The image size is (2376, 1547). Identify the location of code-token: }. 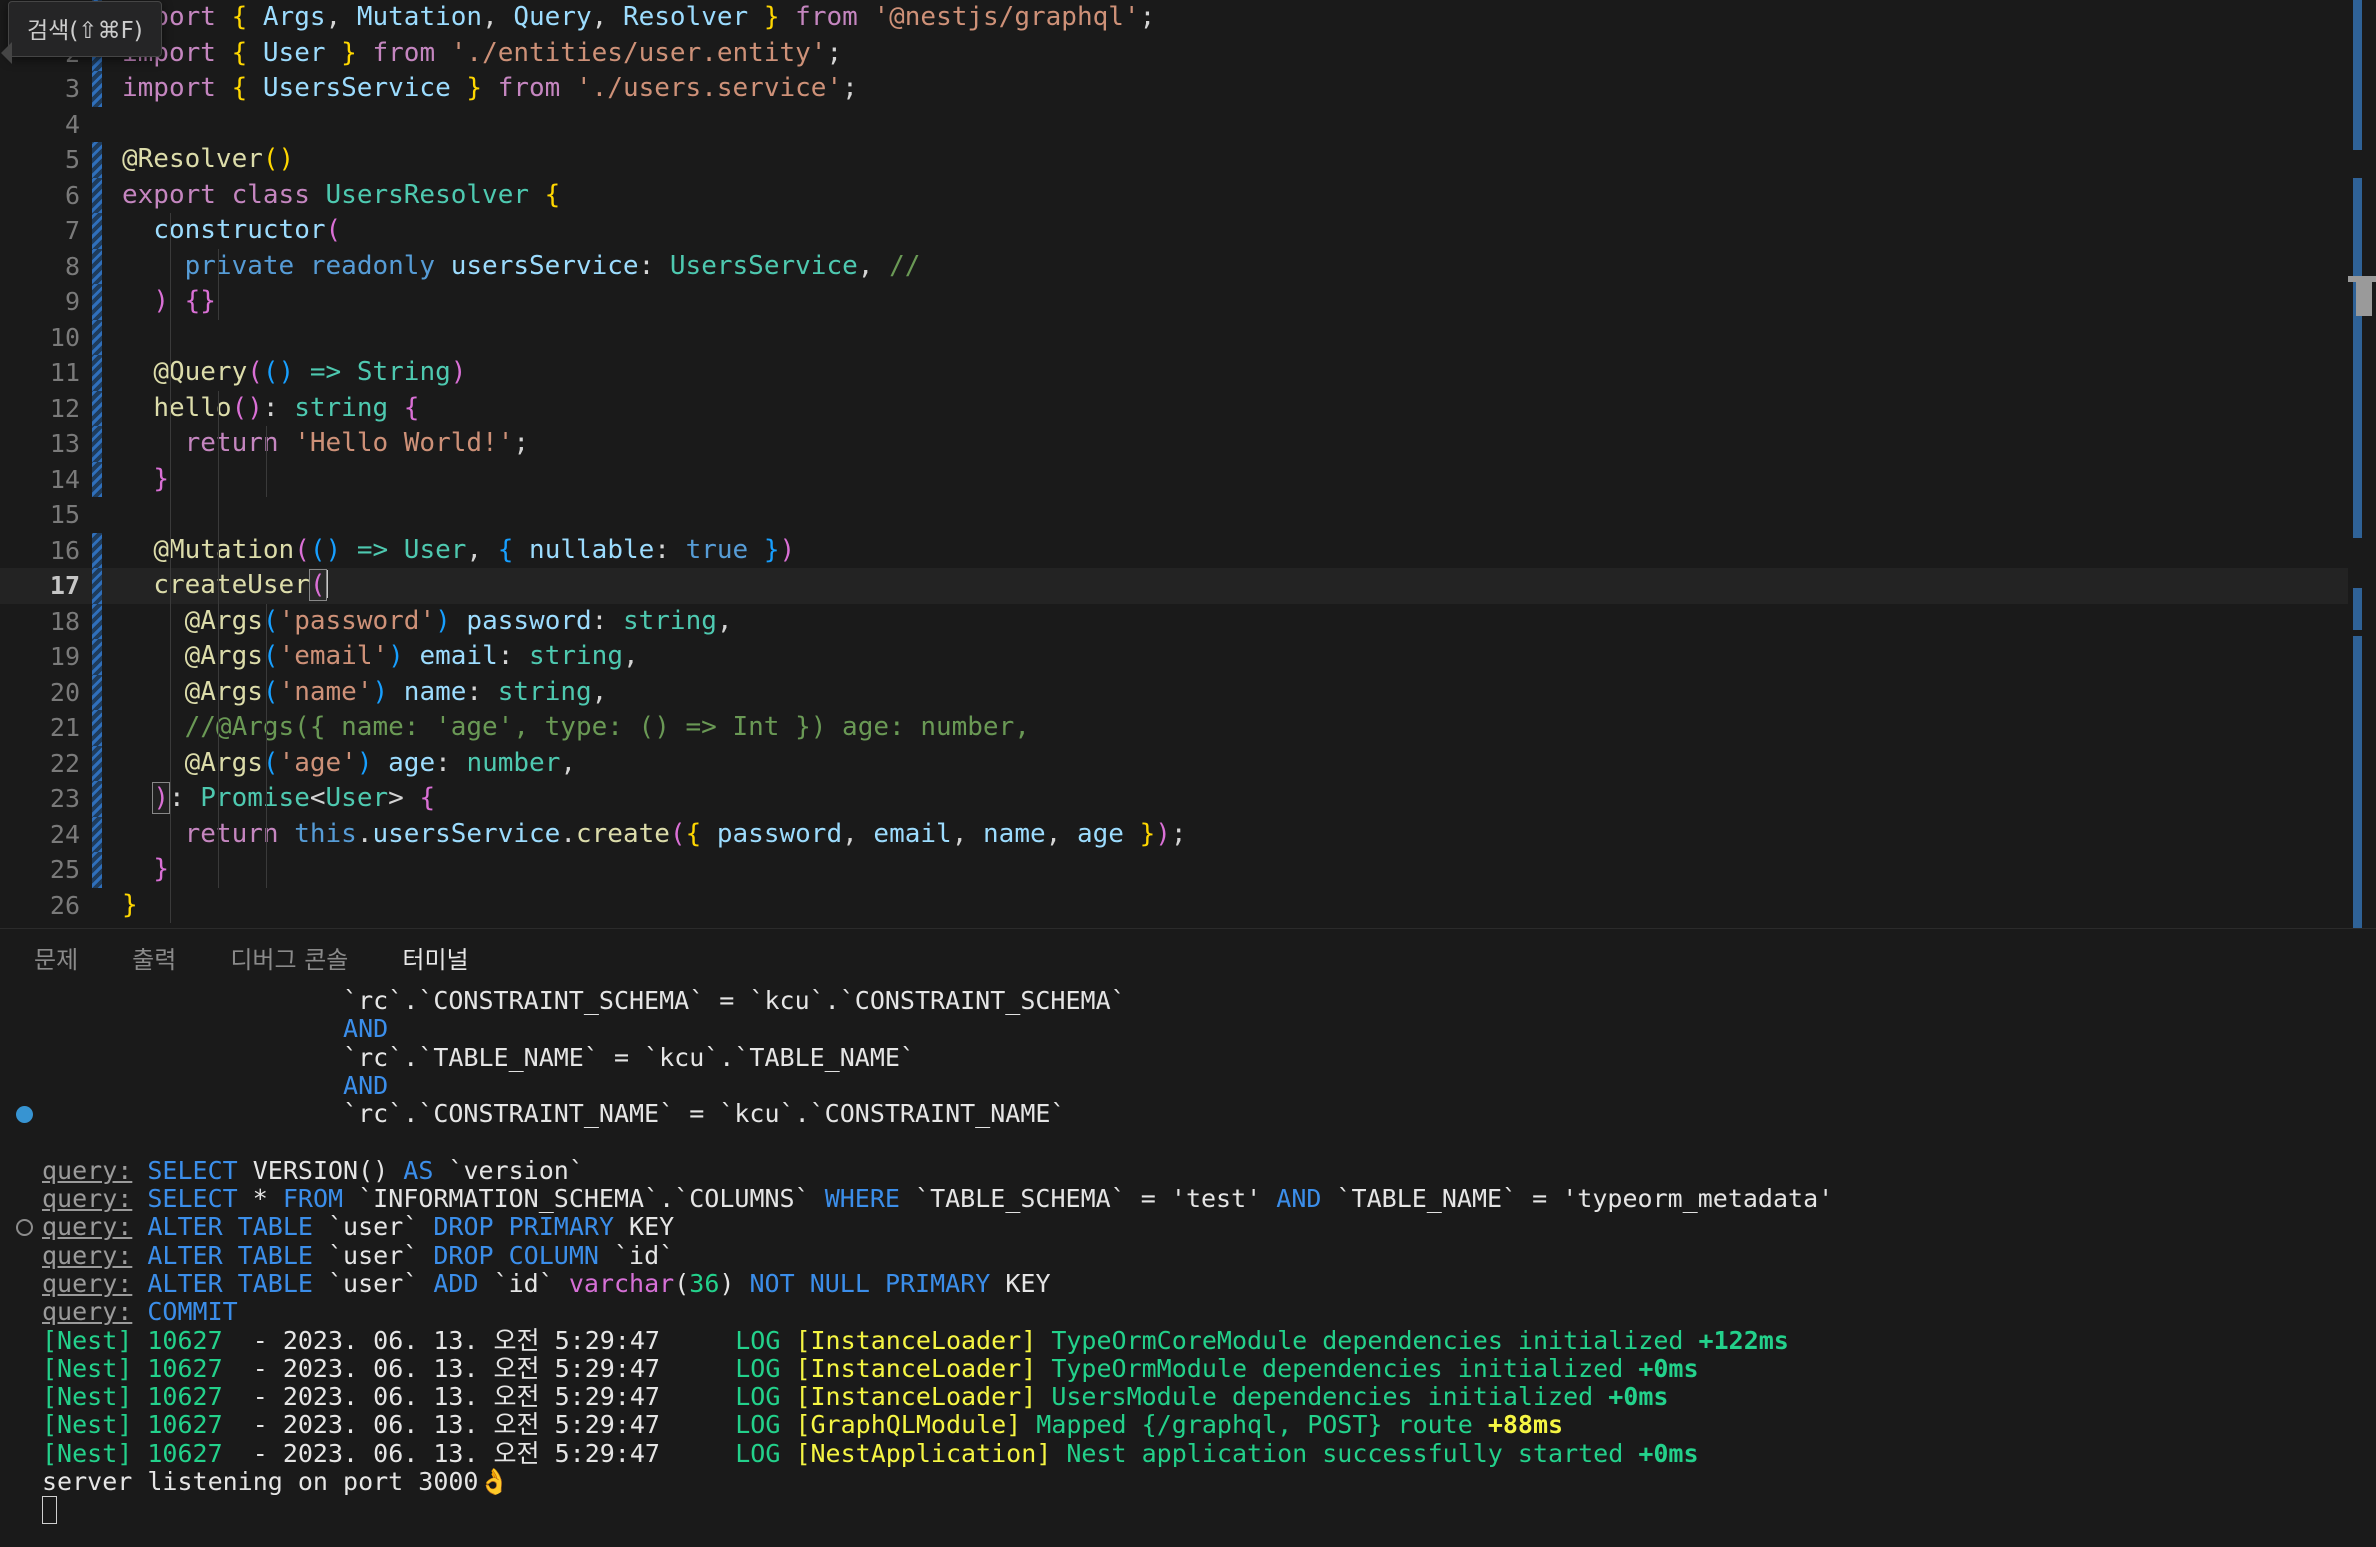
(161, 869).